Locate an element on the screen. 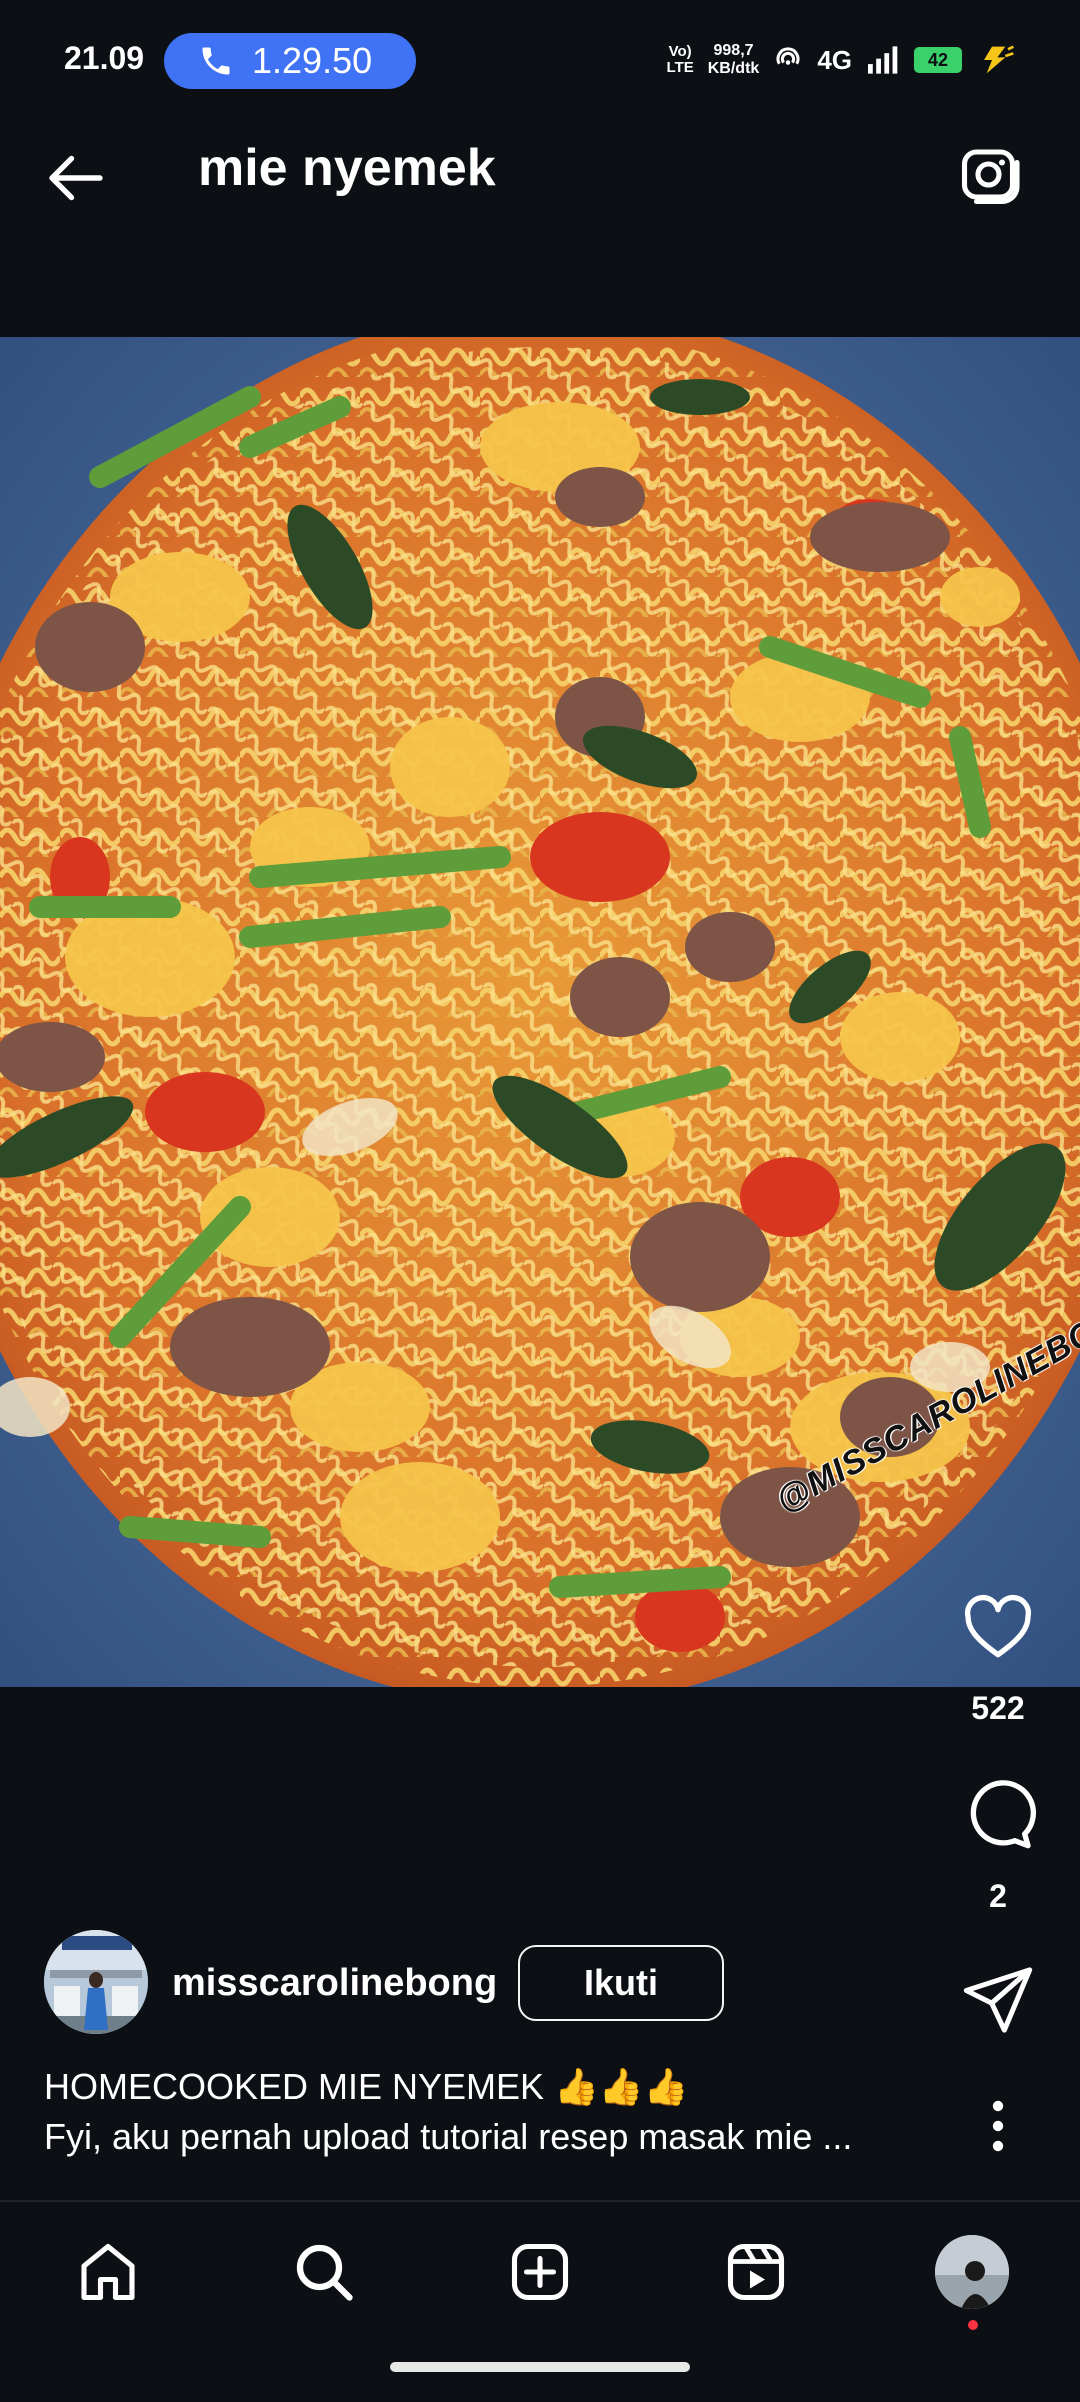  nav-create is located at coordinates (540, 2272).